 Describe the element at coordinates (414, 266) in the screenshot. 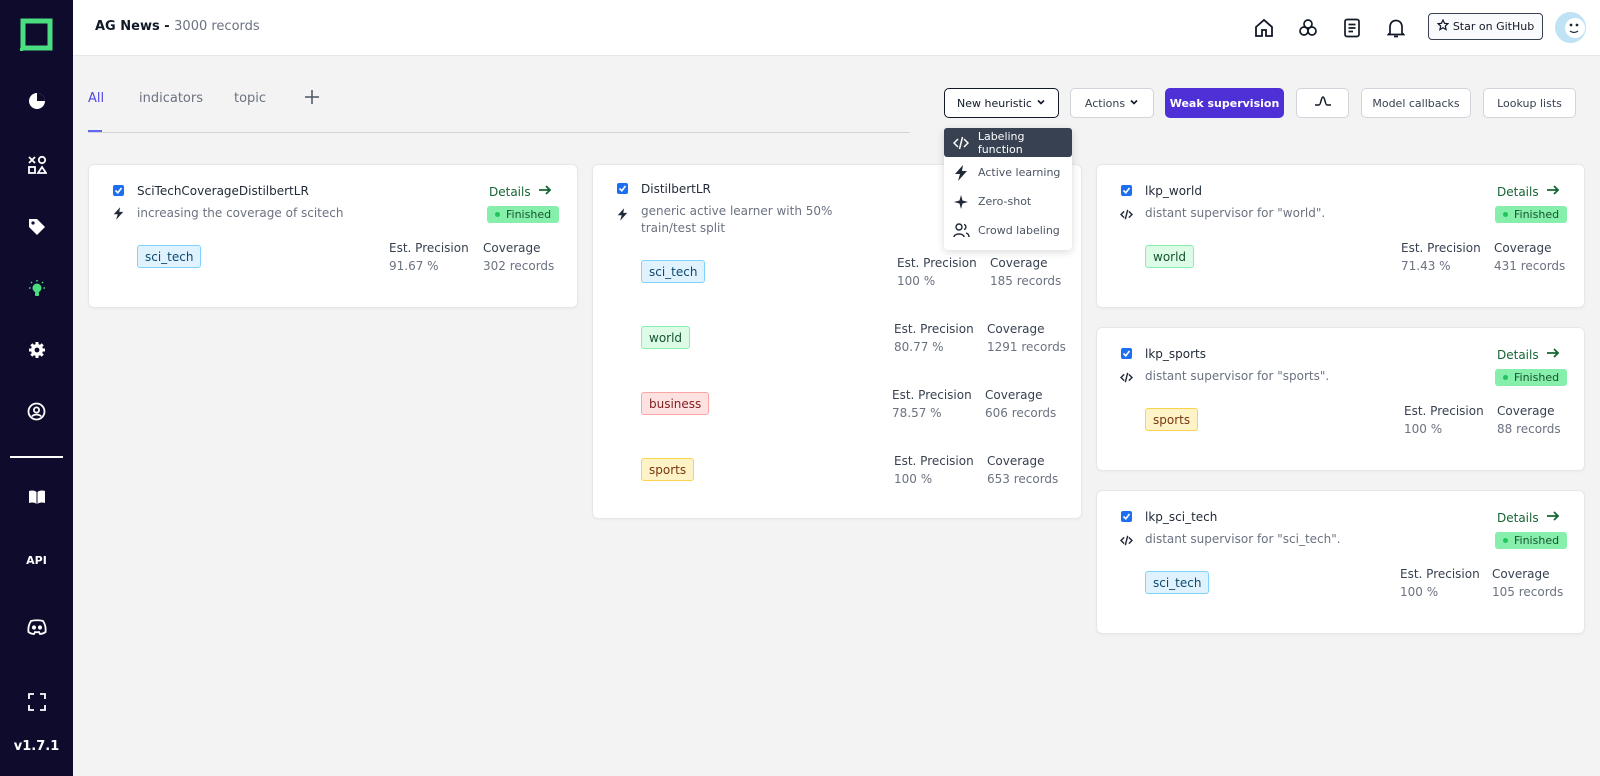

I see `est-precision-value: 91.67 %` at that location.